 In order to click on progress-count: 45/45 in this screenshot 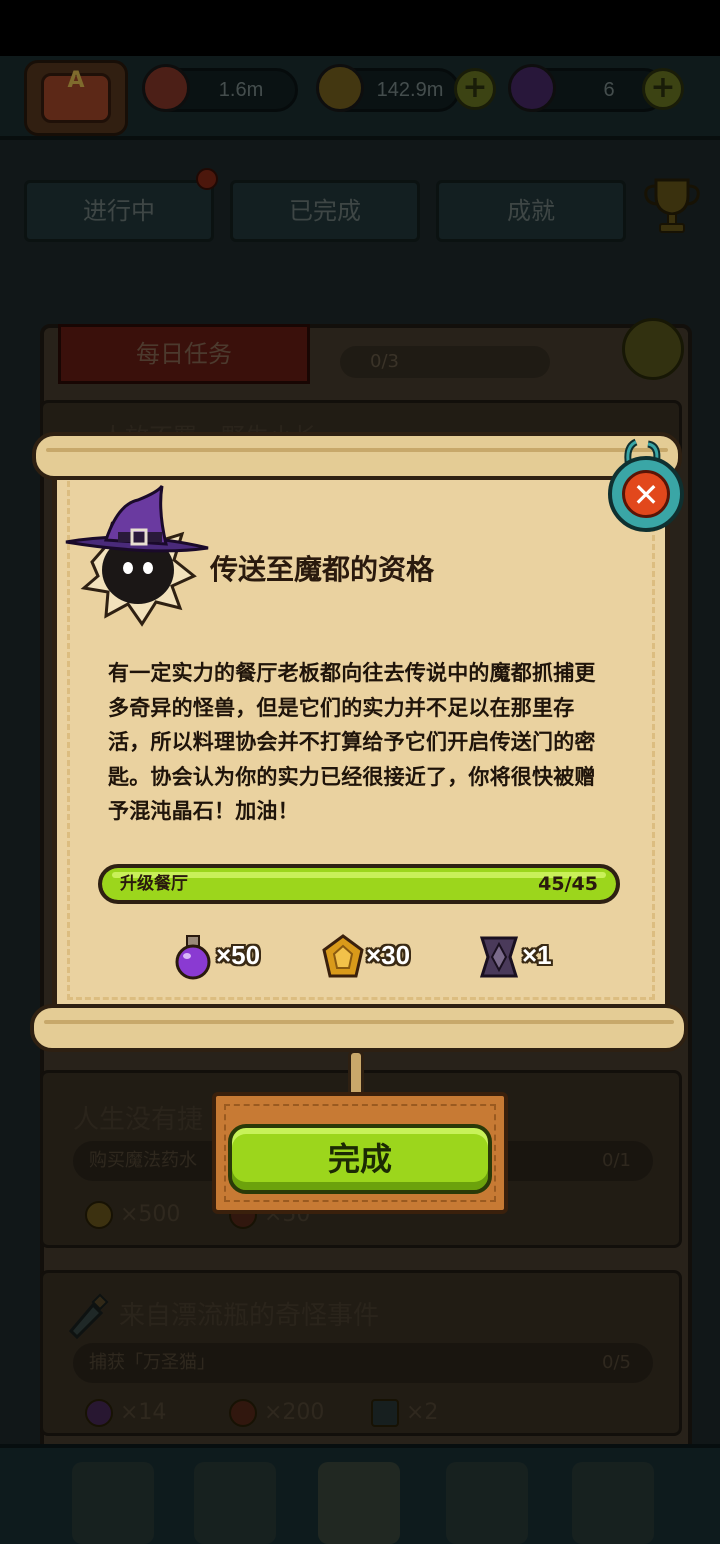, I will do `click(568, 884)`.